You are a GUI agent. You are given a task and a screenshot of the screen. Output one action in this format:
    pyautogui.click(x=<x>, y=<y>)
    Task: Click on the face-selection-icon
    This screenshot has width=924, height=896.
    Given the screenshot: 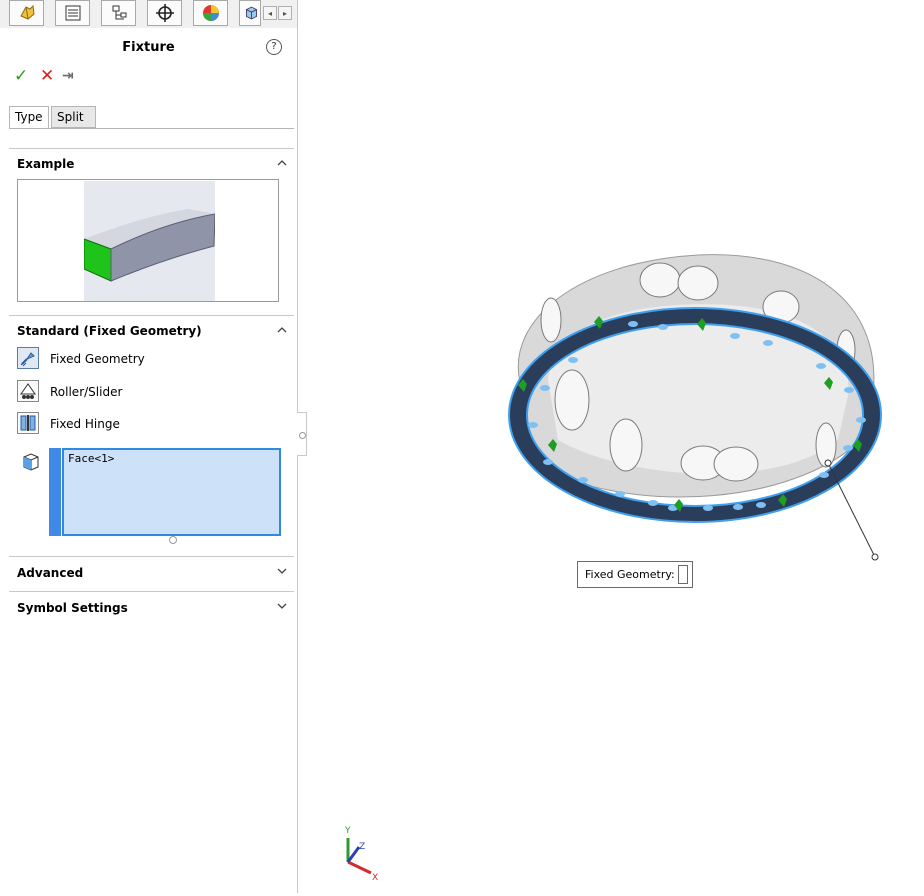 What is the action you would take?
    pyautogui.click(x=31, y=462)
    